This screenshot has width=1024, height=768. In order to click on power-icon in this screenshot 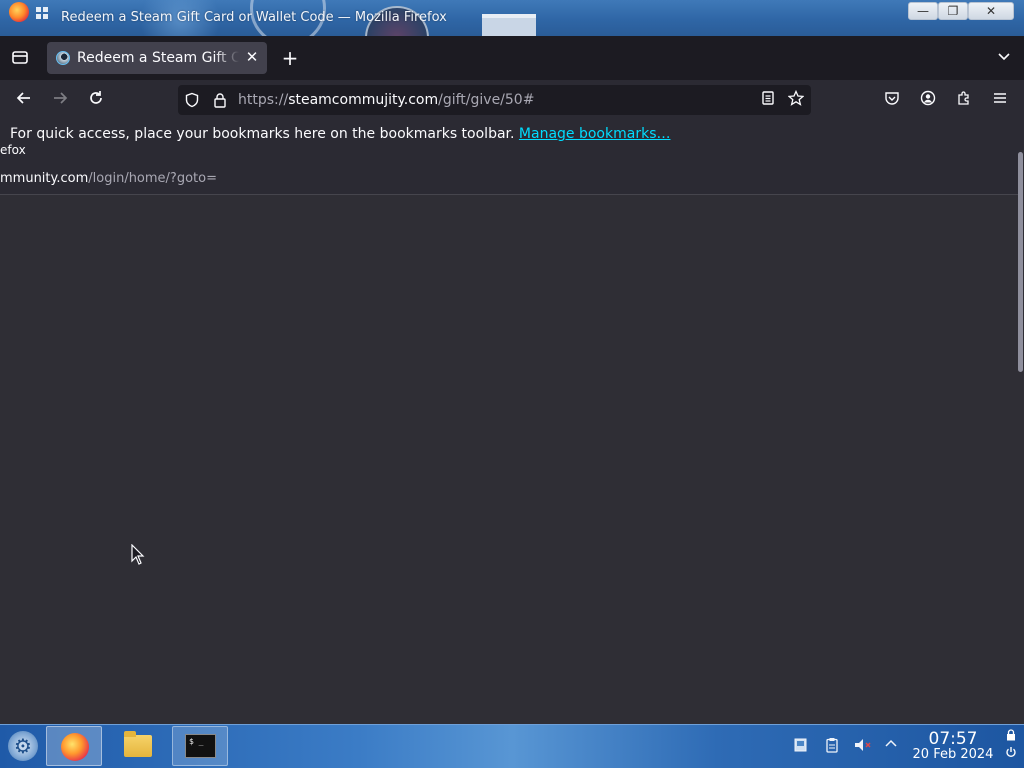, I will do `click(1011, 753)`.